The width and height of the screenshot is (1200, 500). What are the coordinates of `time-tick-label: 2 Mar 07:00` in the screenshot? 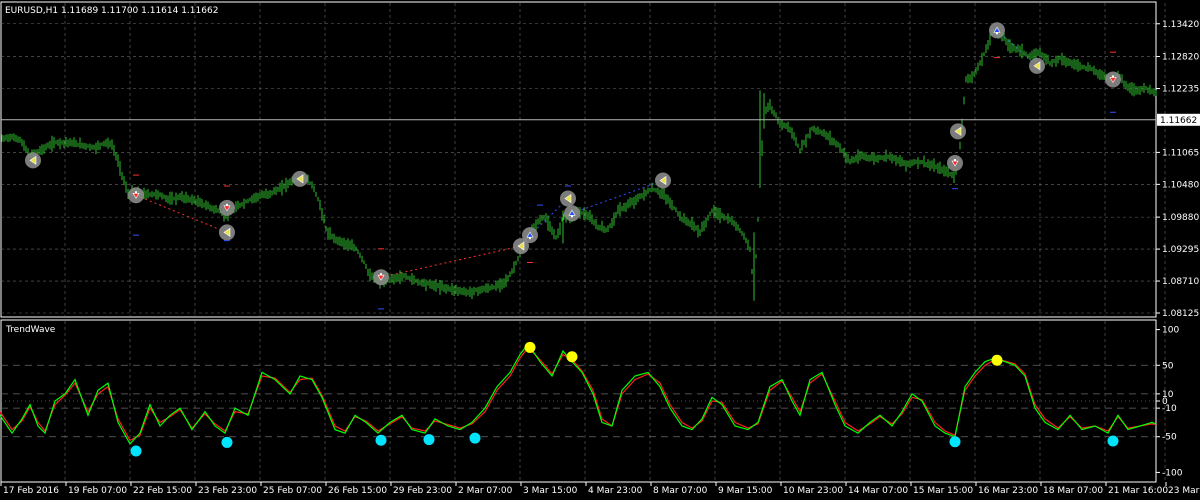 It's located at (485, 491).